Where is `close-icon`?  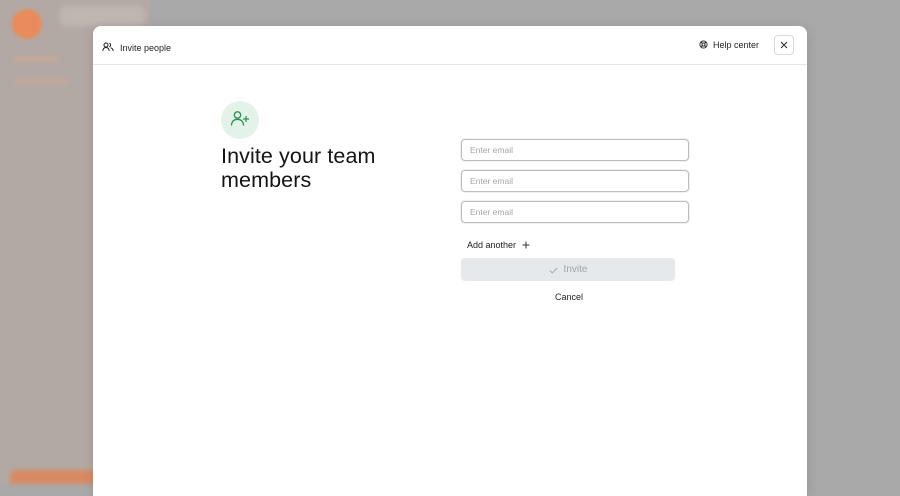 close-icon is located at coordinates (784, 45).